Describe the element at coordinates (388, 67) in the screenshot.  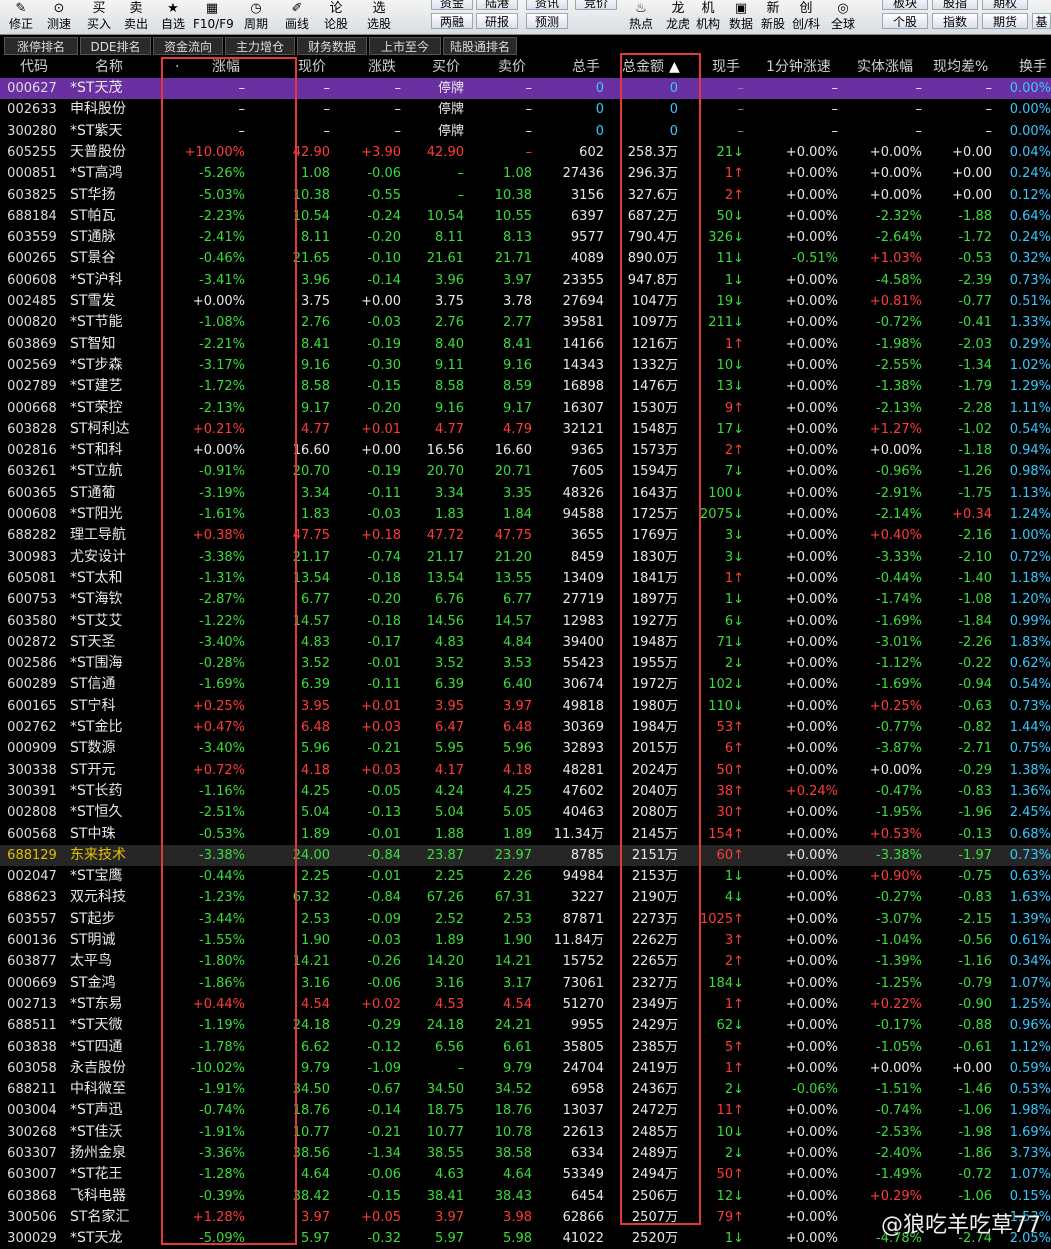
I see `header-change: 涨跌` at that location.